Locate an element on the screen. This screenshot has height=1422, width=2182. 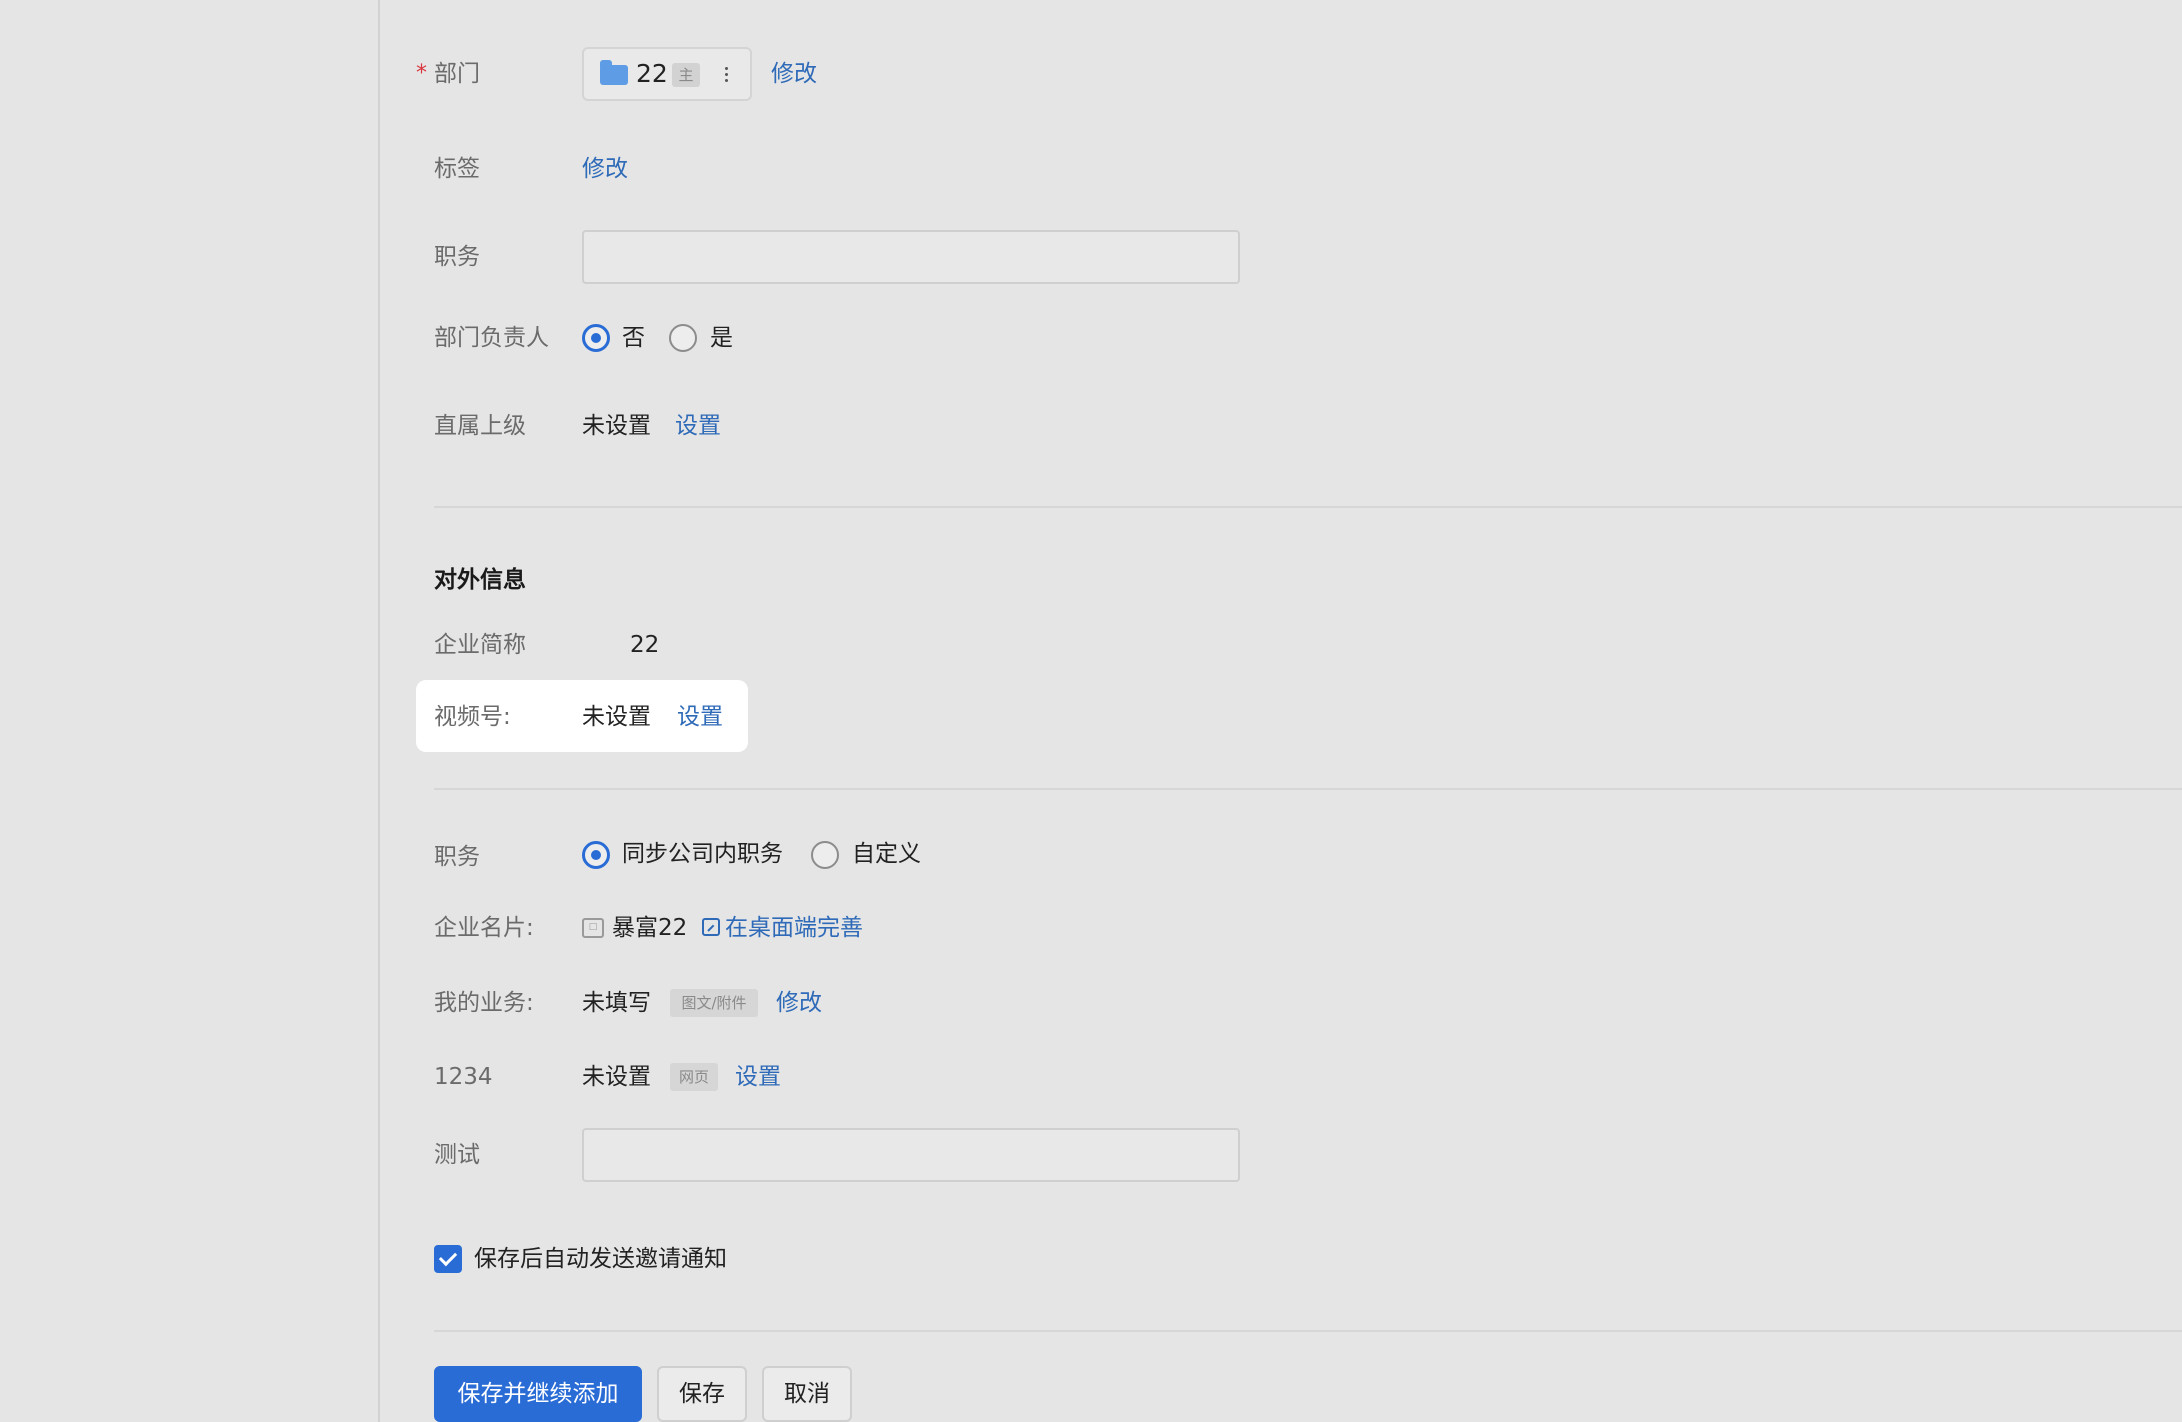
department-chip-value: 22 is located at coordinates (652, 73).